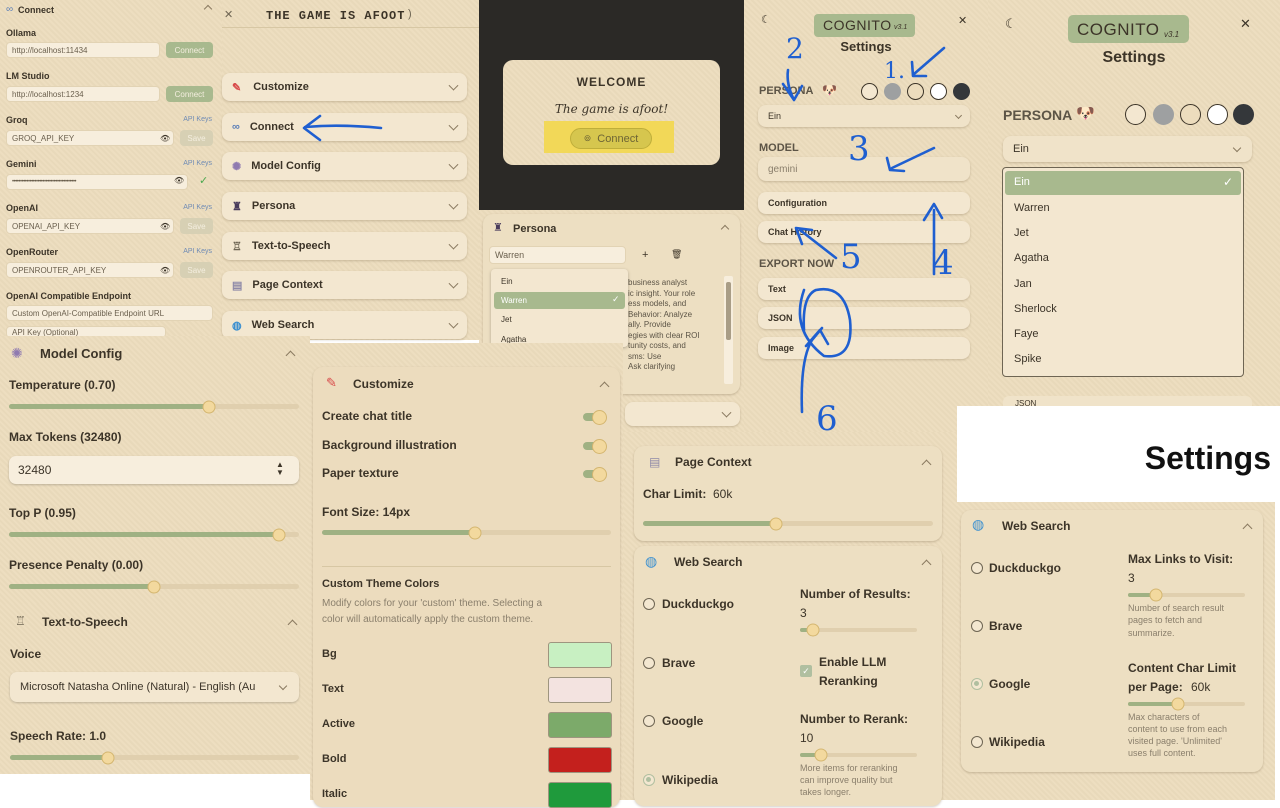 The image size is (1280, 808). I want to click on annotation-arrow, so click(342, 128).